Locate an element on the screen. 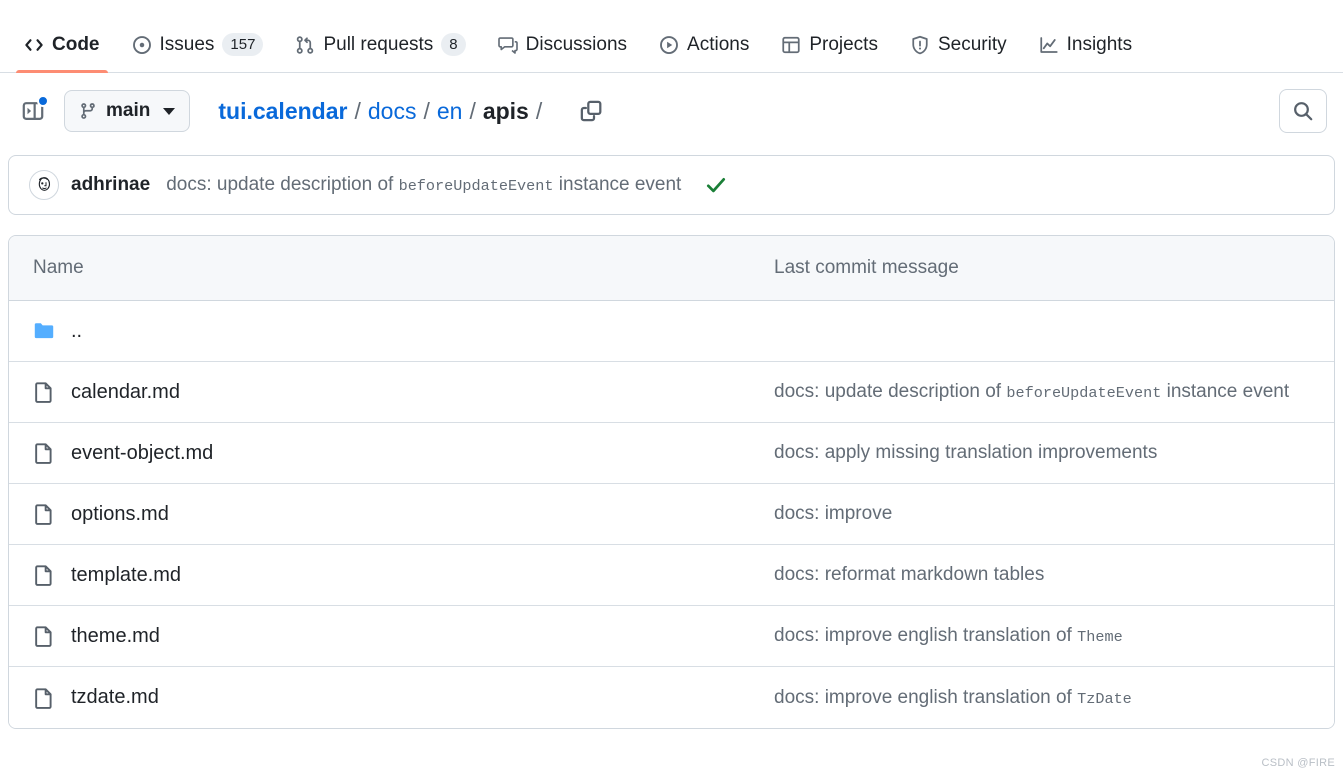  copy-icon is located at coordinates (591, 111).